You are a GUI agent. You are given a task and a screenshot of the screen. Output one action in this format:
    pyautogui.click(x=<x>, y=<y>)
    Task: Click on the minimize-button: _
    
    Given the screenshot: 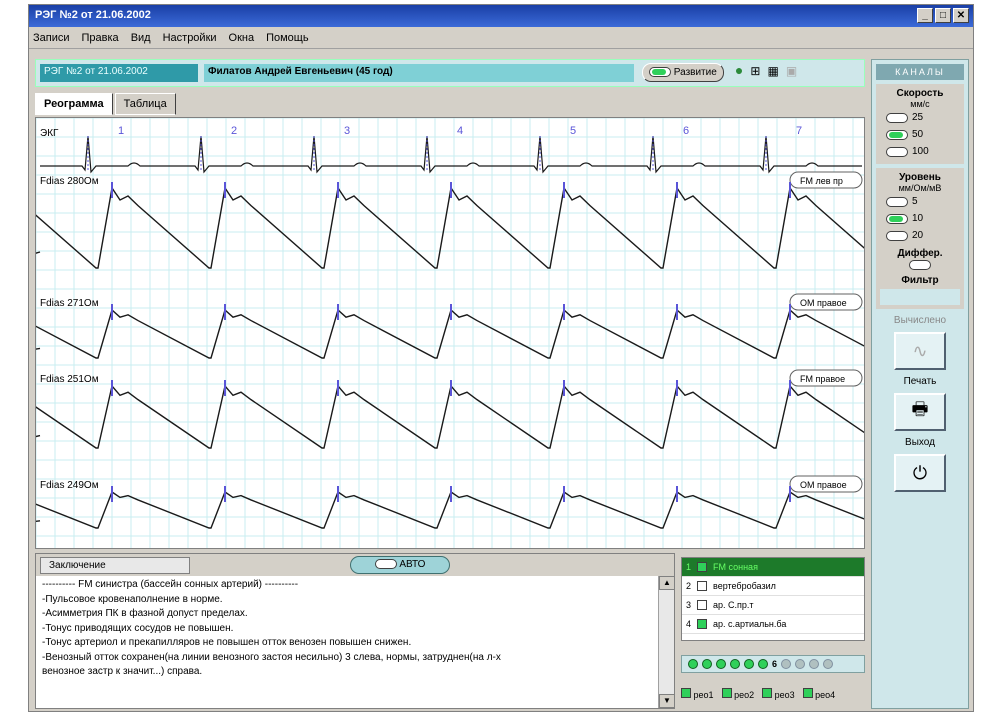 What is the action you would take?
    pyautogui.click(x=925, y=15)
    